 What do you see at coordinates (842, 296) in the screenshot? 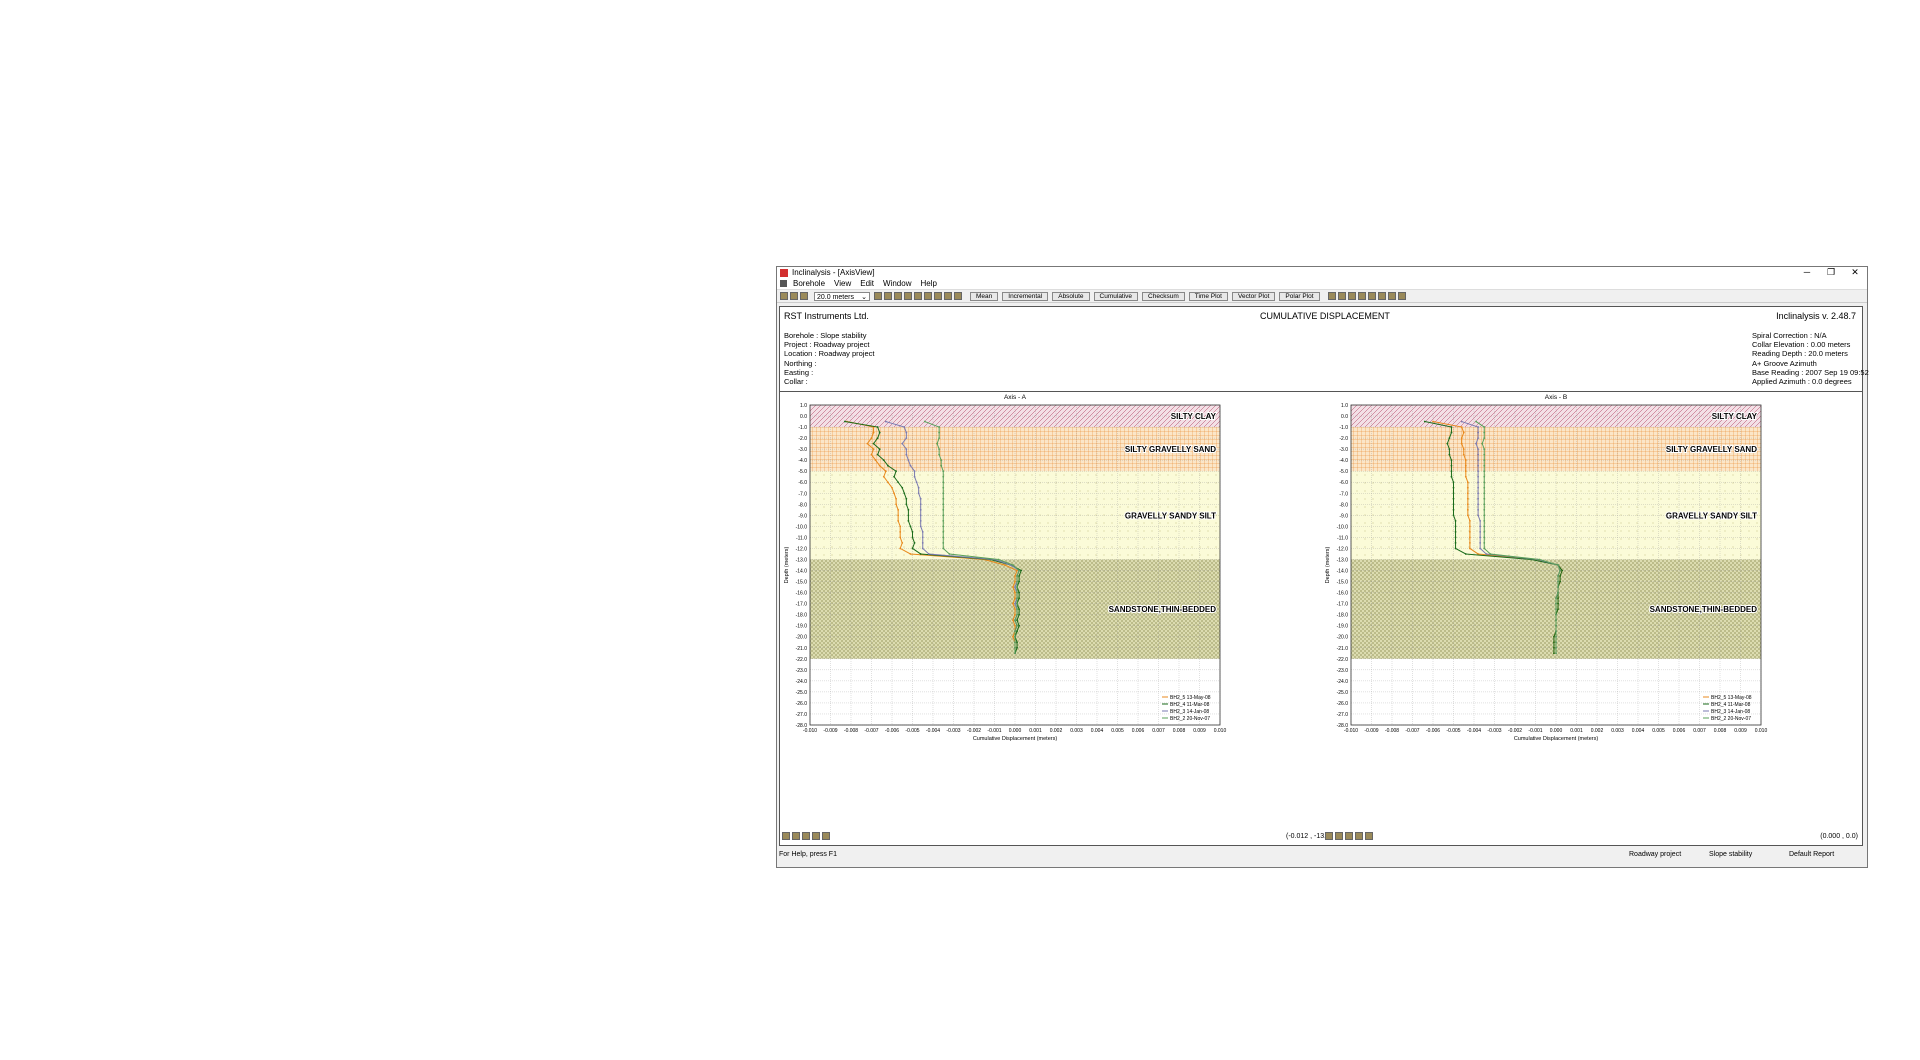
I see `depth-select: 20.0 meters ⌄` at bounding box center [842, 296].